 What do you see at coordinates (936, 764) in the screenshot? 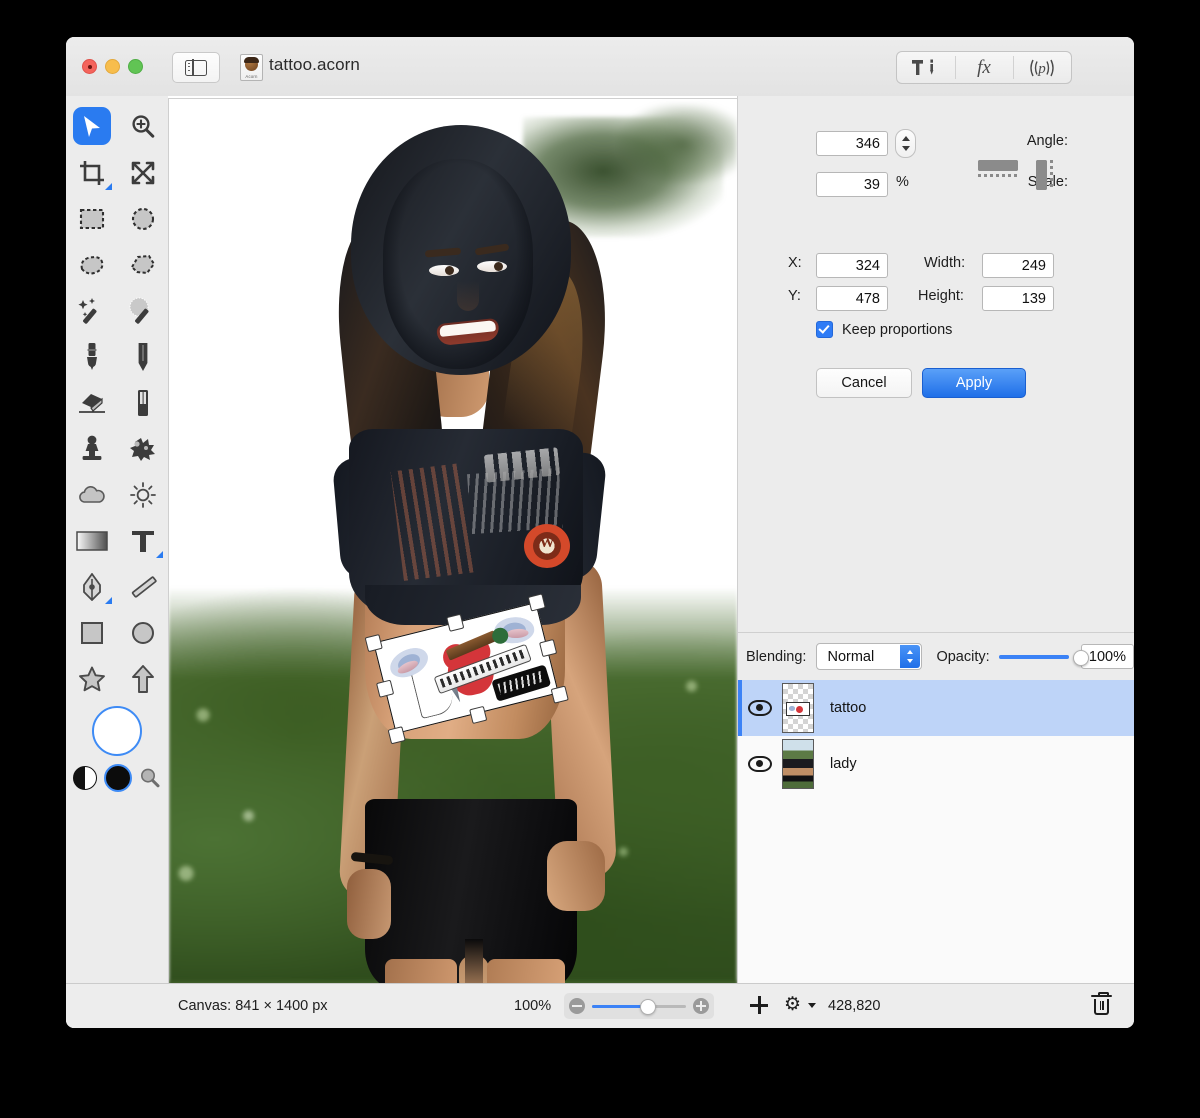
I see `layer-row-lady: lady` at bounding box center [936, 764].